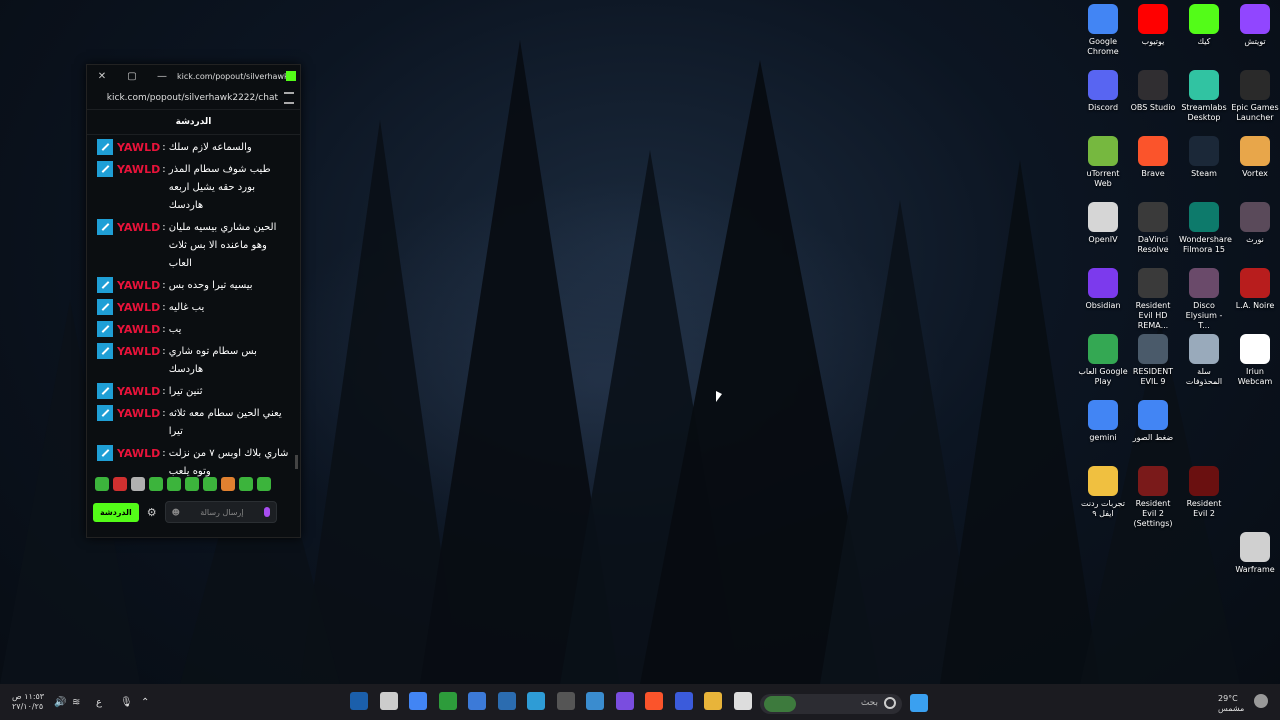 This screenshot has width=1280, height=720. I want to click on clock: ١١:٥٣ ص ٢٧/١٠/٢٥, so click(28, 702).